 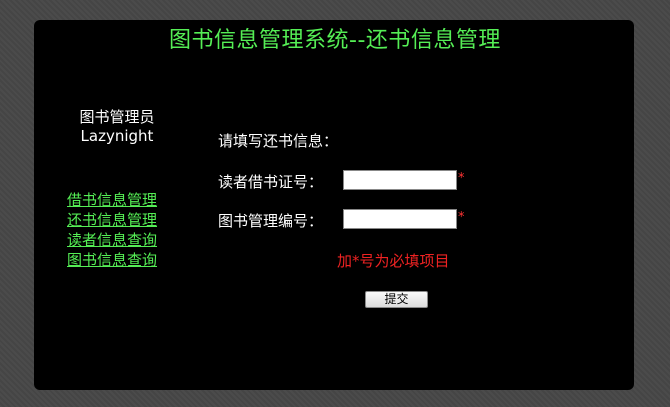 What do you see at coordinates (117, 117) in the screenshot?
I see `user-role-label: 图书管理员` at bounding box center [117, 117].